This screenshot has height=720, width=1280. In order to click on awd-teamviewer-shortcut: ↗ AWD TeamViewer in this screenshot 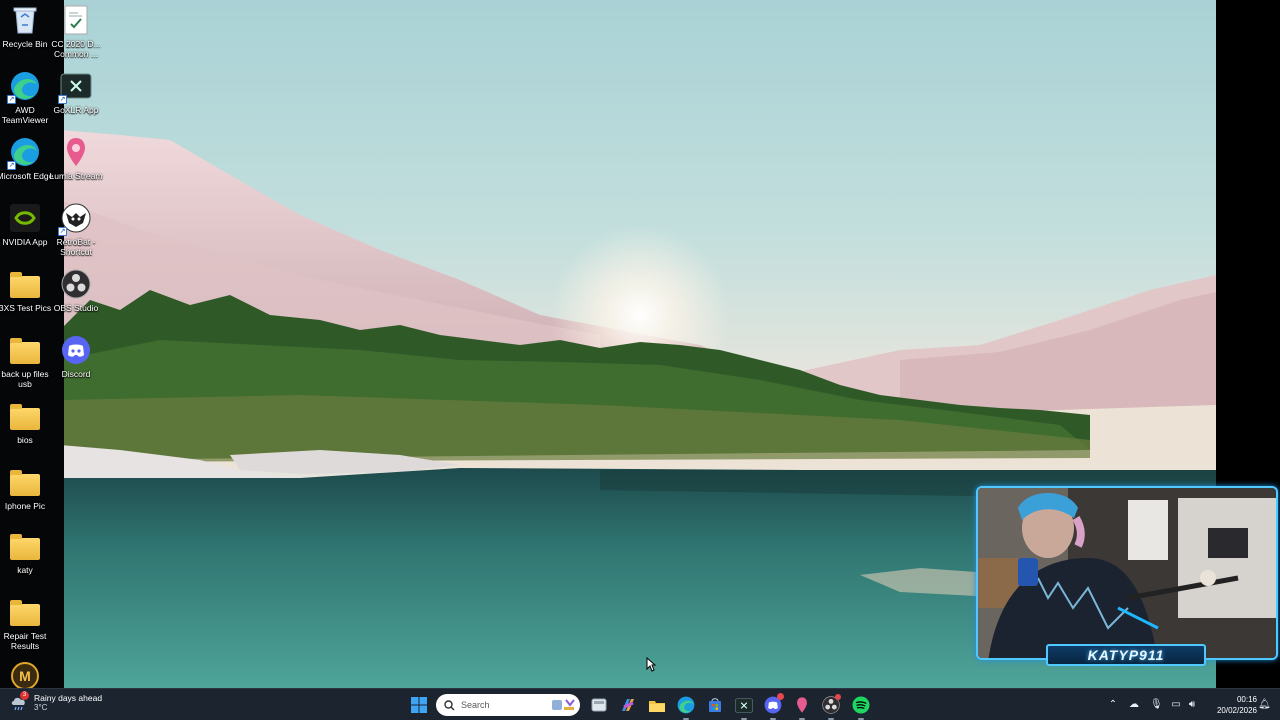, I will do `click(26, 97)`.